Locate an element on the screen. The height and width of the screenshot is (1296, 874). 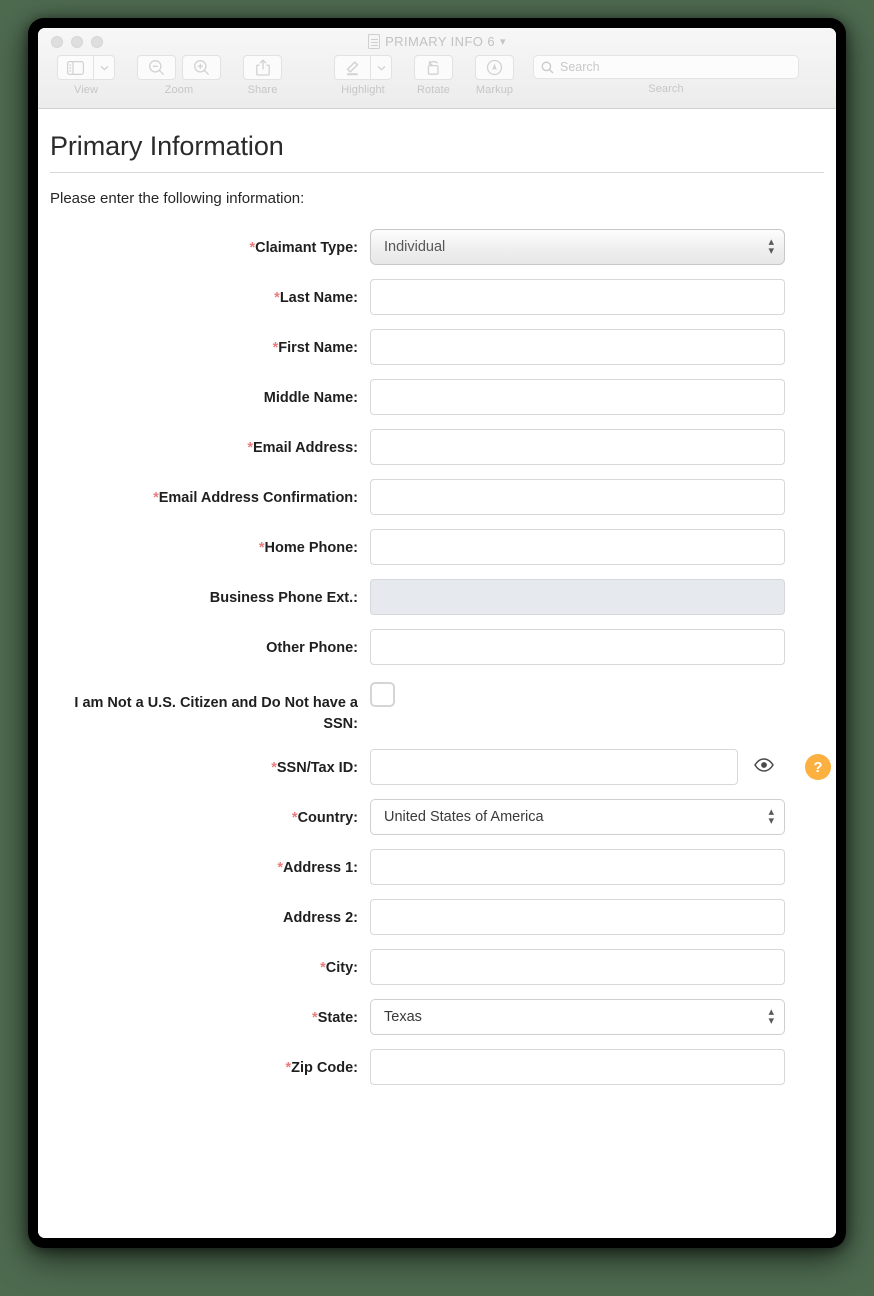
share-button is located at coordinates (262, 67).